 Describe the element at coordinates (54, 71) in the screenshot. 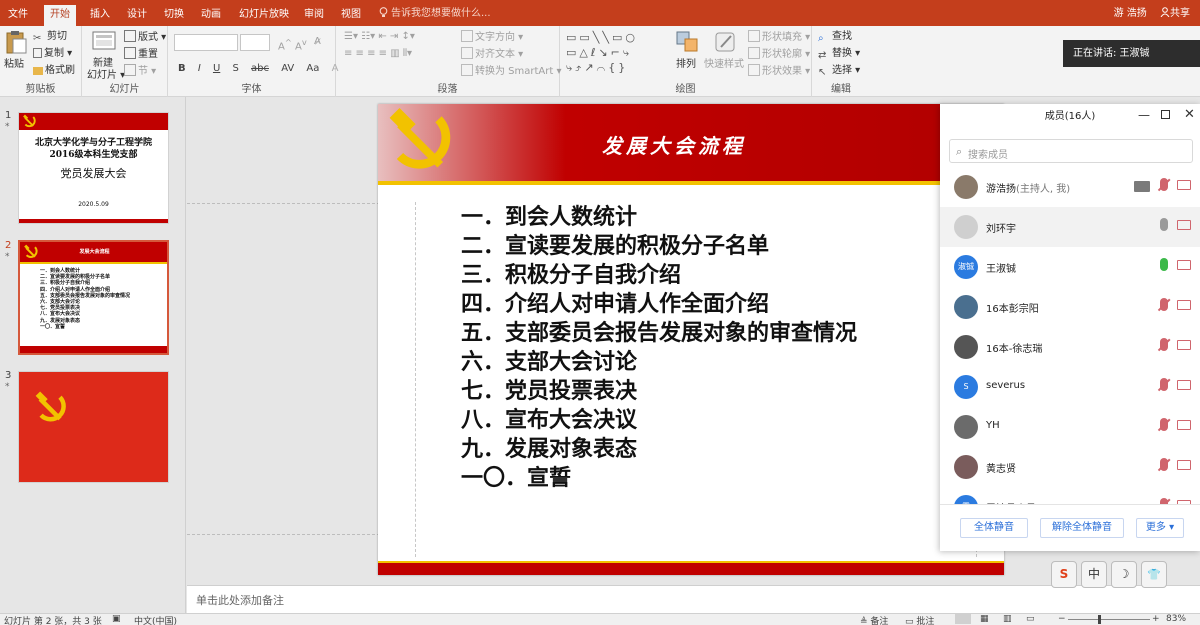

I see `format-painter-button: 格式刷` at that location.